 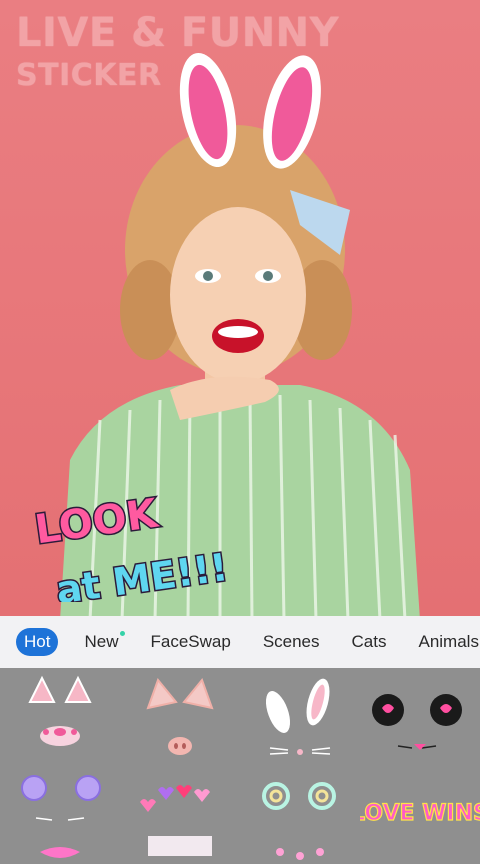 I want to click on glitter-heart-ears-sticker-icon, so click(x=417, y=722).